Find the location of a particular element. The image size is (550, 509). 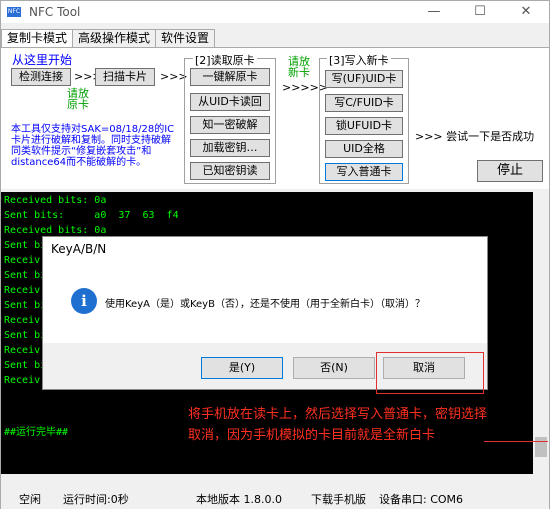

window-title: NFC Tool is located at coordinates (55, 12).